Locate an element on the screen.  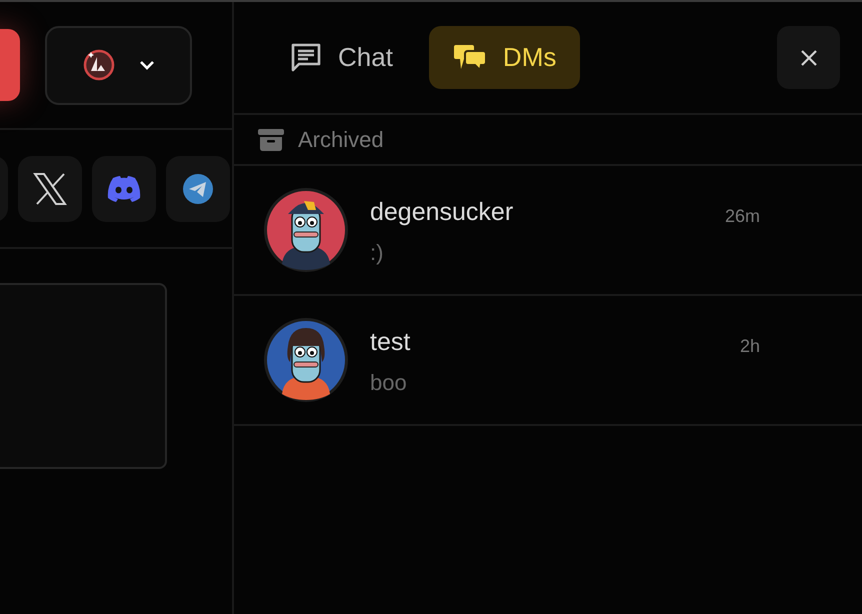
contact-name: test is located at coordinates (391, 342).